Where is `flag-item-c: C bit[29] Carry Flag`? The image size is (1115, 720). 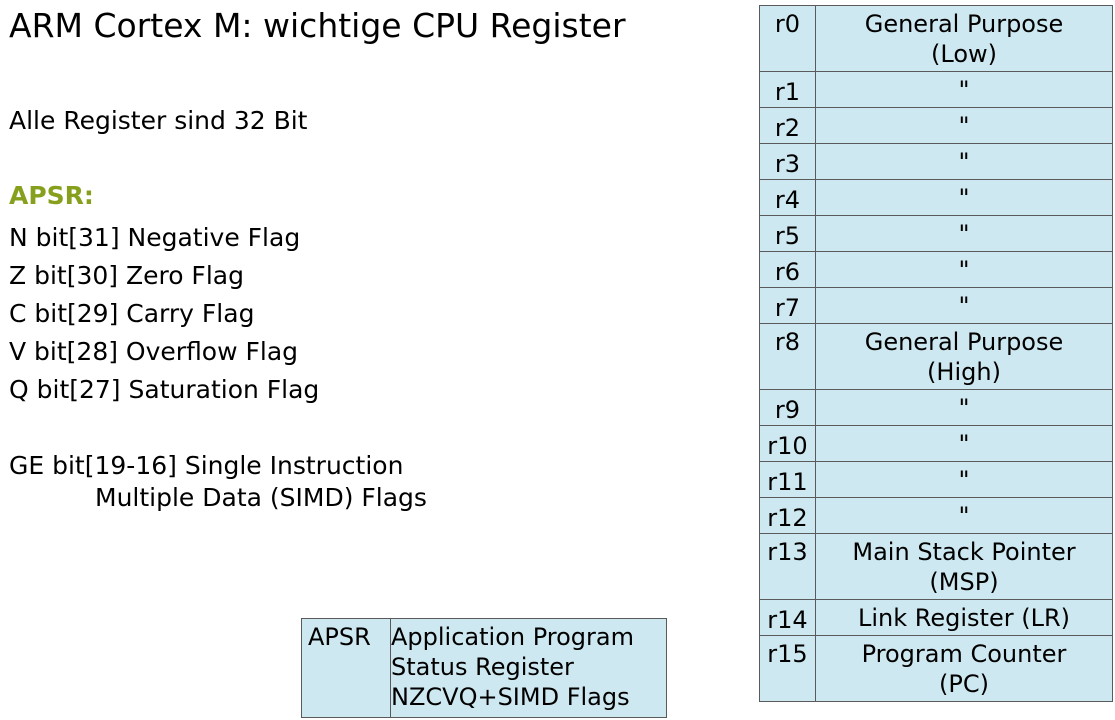
flag-item-c: C bit[29] Carry Flag is located at coordinates (132, 313).